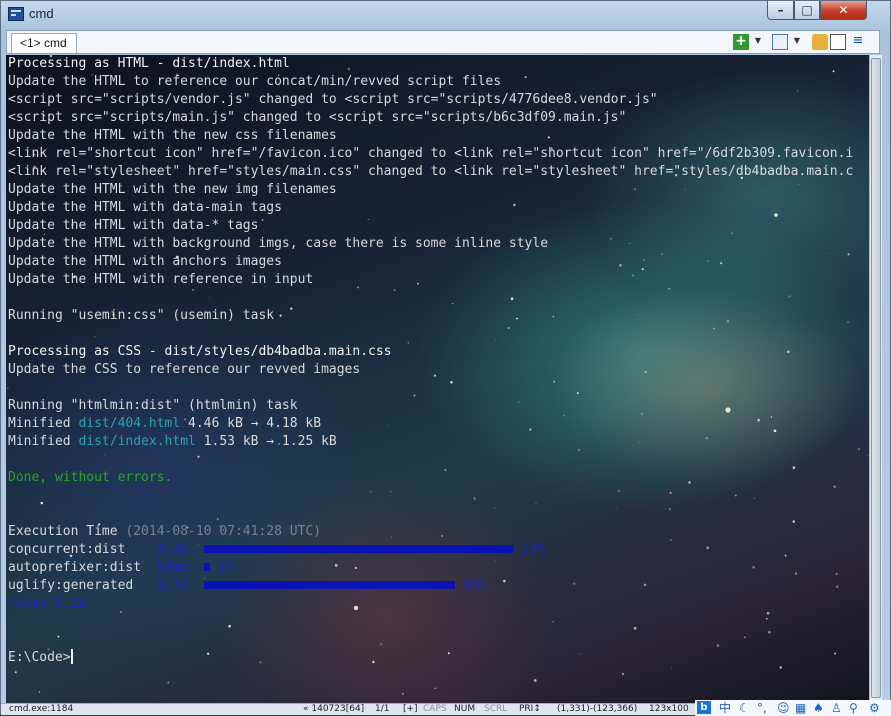 This screenshot has width=891, height=716. What do you see at coordinates (430, 532) in the screenshot?
I see `console-line: Execution Time (2014-08-10 07:41:28 UTC)` at bounding box center [430, 532].